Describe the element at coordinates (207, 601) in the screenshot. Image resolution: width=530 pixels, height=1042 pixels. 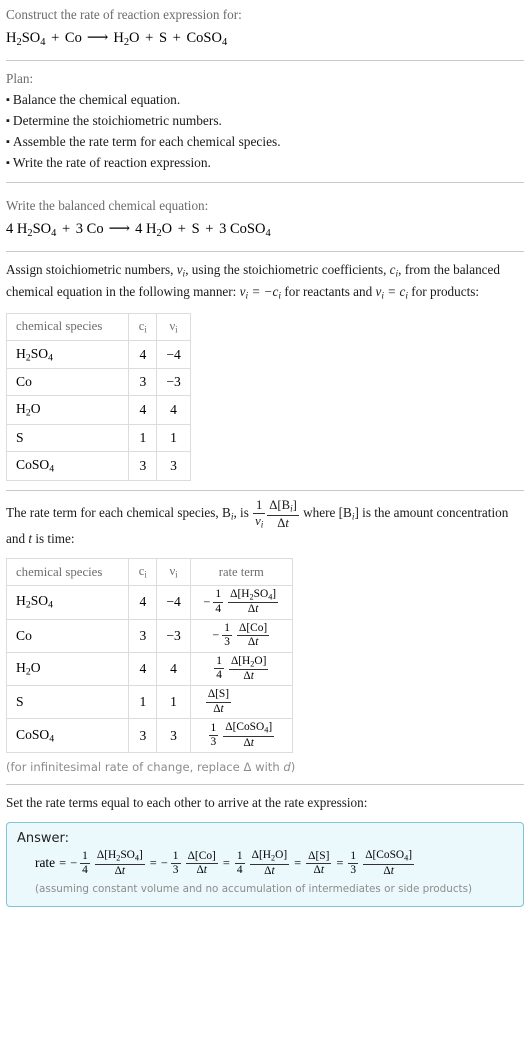
I see `rate-sign: −` at that location.